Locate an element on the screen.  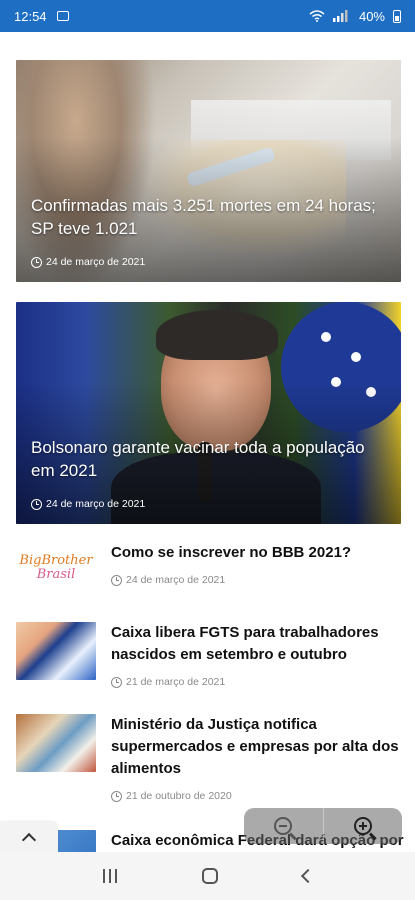
zoom-controls is located at coordinates (323, 826).